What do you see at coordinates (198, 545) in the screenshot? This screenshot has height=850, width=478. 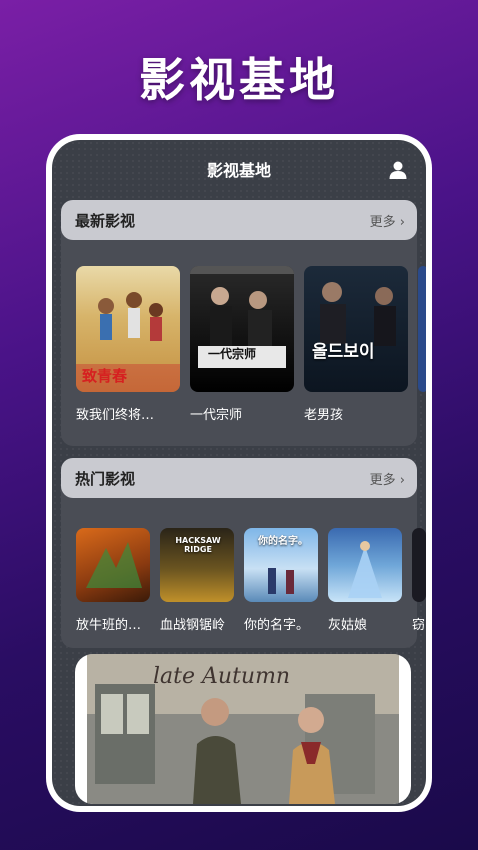 I see `poster-title: HACKSAW RIDGE` at bounding box center [198, 545].